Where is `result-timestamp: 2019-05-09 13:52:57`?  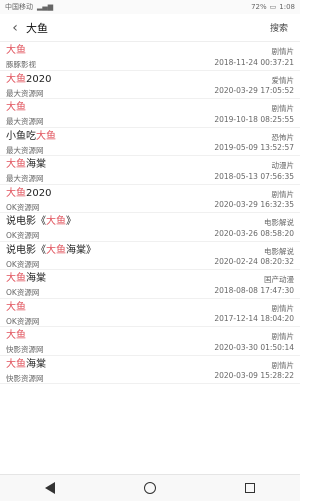 result-timestamp: 2019-05-09 13:52:57 is located at coordinates (254, 147).